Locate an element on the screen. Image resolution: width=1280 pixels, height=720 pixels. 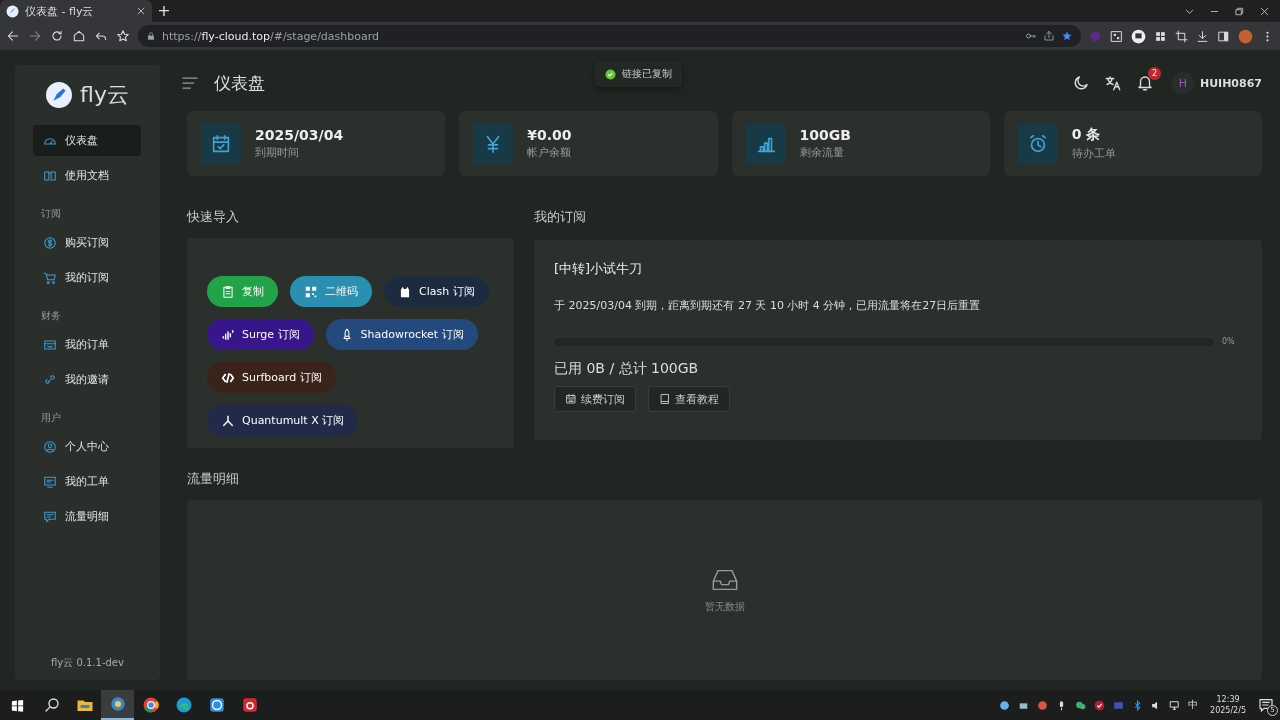
import-button: Shadowrocket 订阅 is located at coordinates (401, 334).